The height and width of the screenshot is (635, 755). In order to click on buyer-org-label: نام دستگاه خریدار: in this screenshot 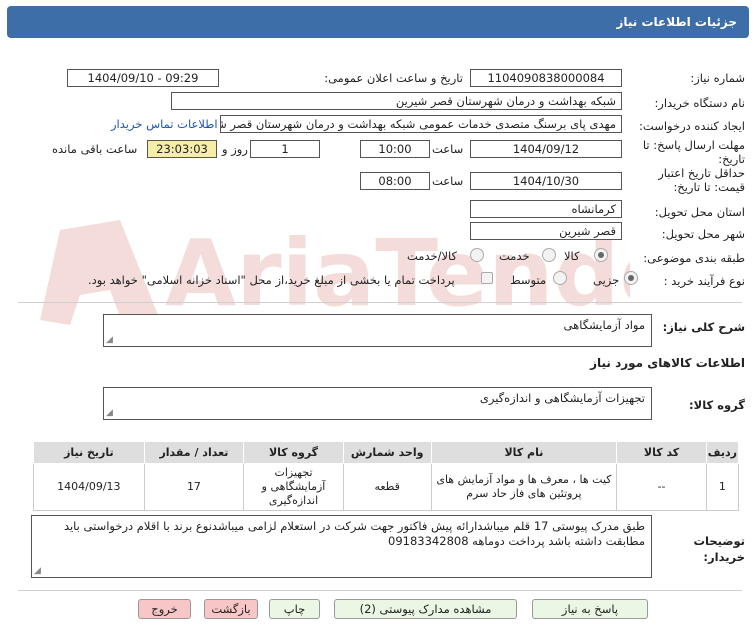, I will do `click(699, 103)`.